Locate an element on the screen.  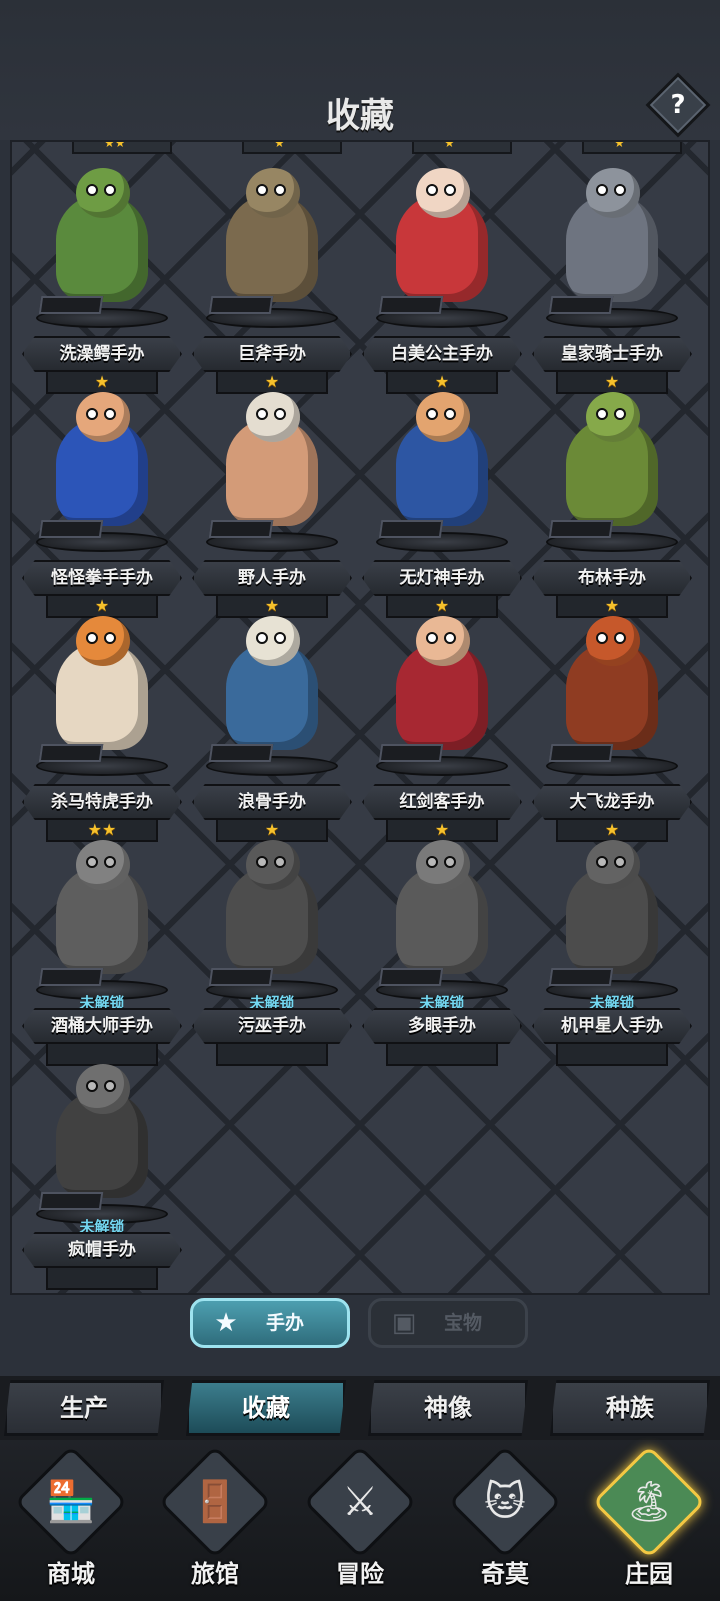
figure-name: 无灯神手办 is located at coordinates (442, 578).